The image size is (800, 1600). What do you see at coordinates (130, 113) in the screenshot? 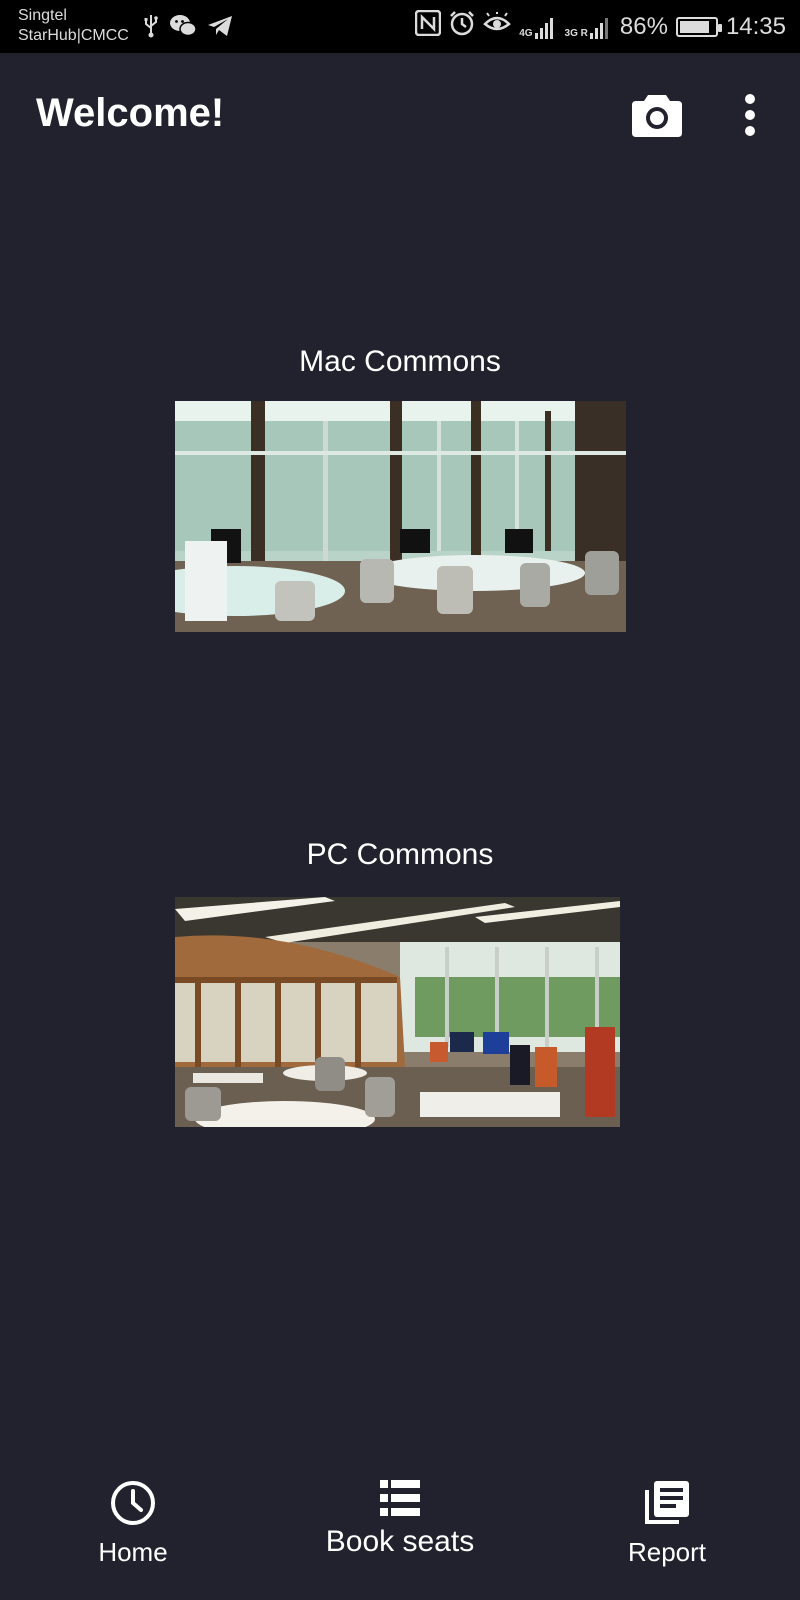
I see `page-title: Welcome!` at bounding box center [130, 113].